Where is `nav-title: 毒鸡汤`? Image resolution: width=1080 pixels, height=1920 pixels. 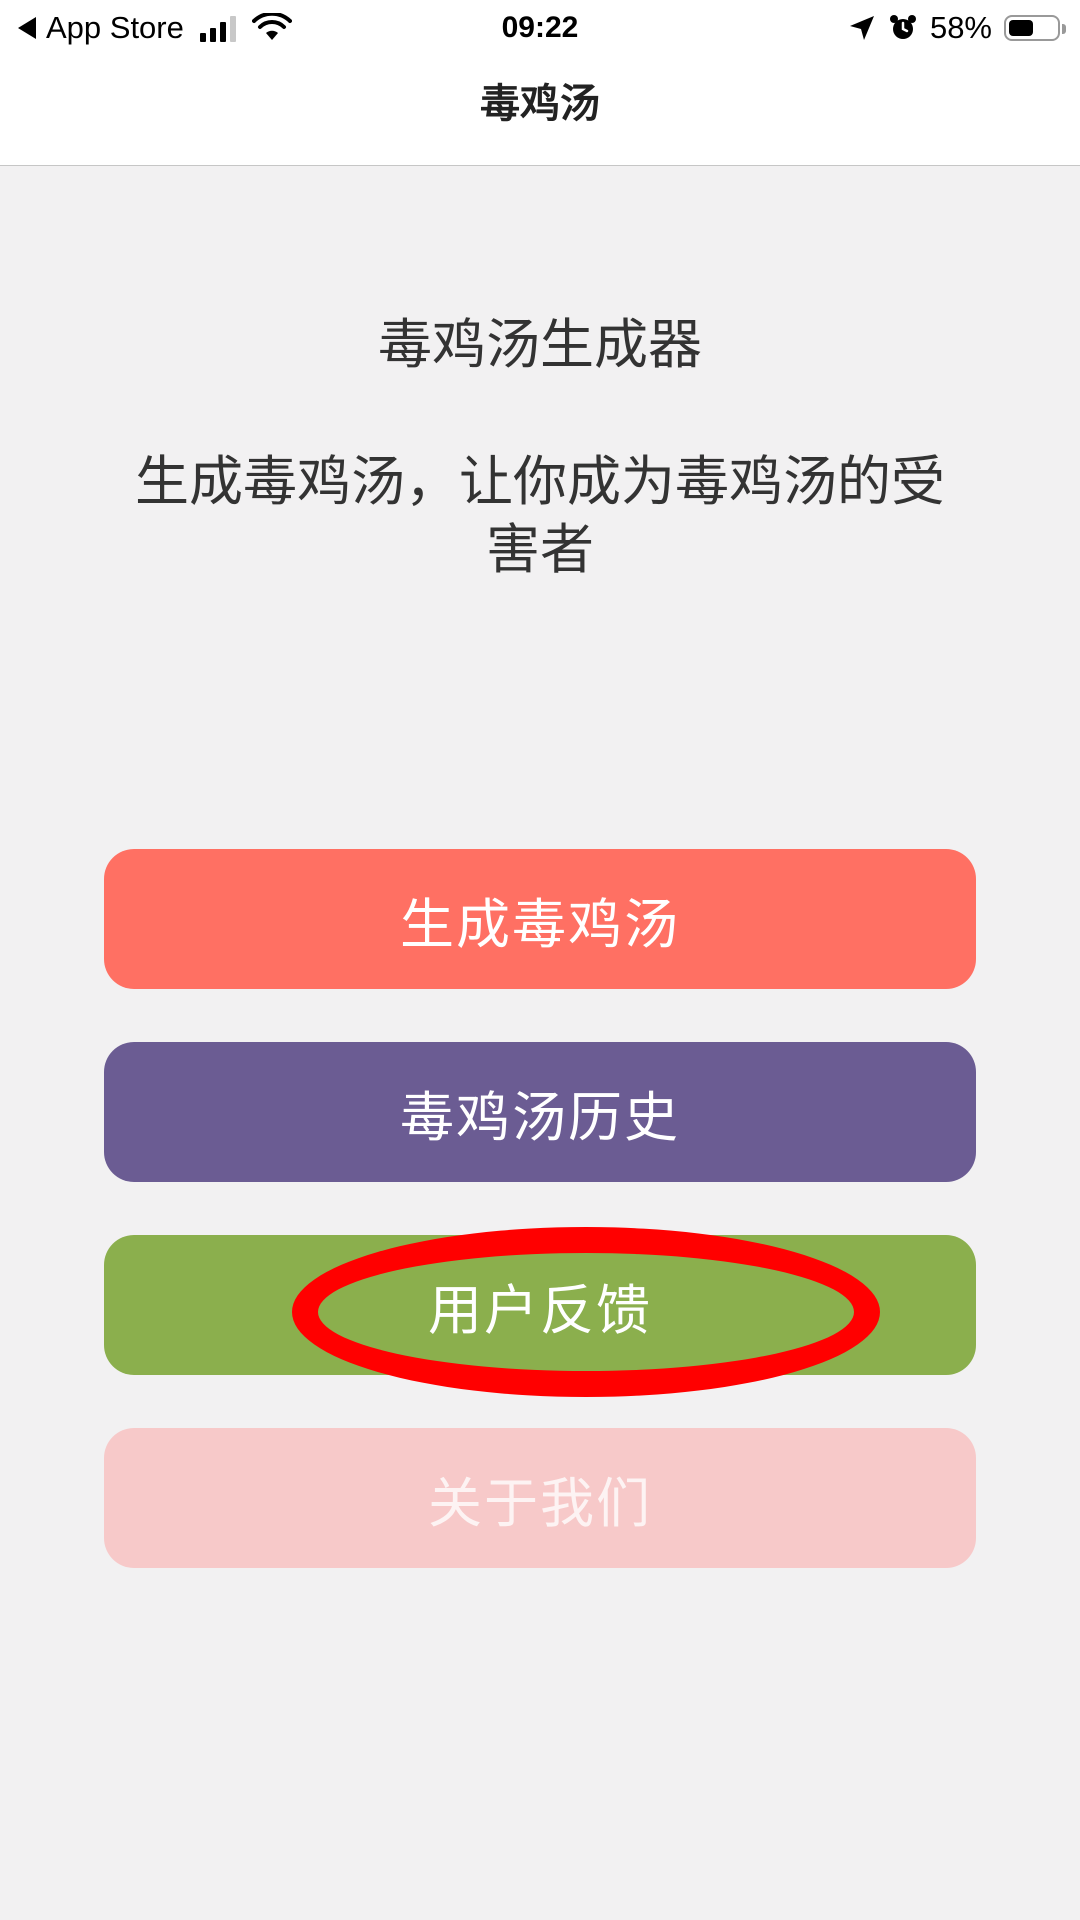 nav-title: 毒鸡汤 is located at coordinates (540, 104).